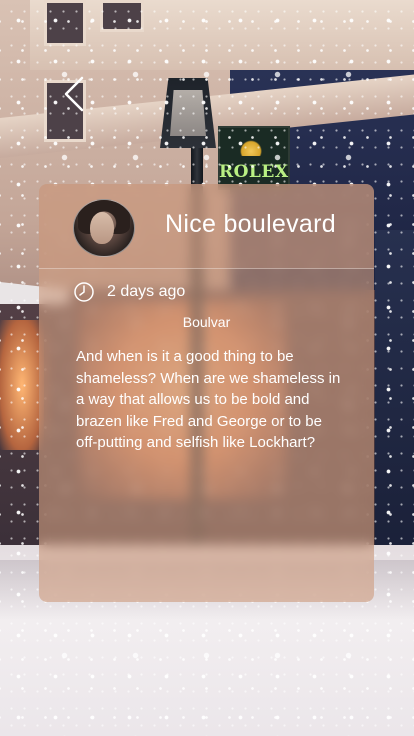 The height and width of the screenshot is (736, 414). Describe the element at coordinates (254, 172) in the screenshot. I see `rolex-sign-text: ROLEX` at that location.